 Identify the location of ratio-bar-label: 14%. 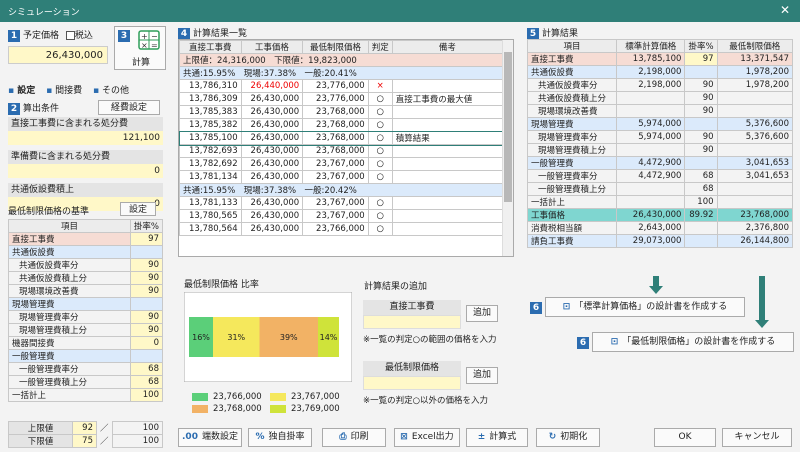
(329, 337).